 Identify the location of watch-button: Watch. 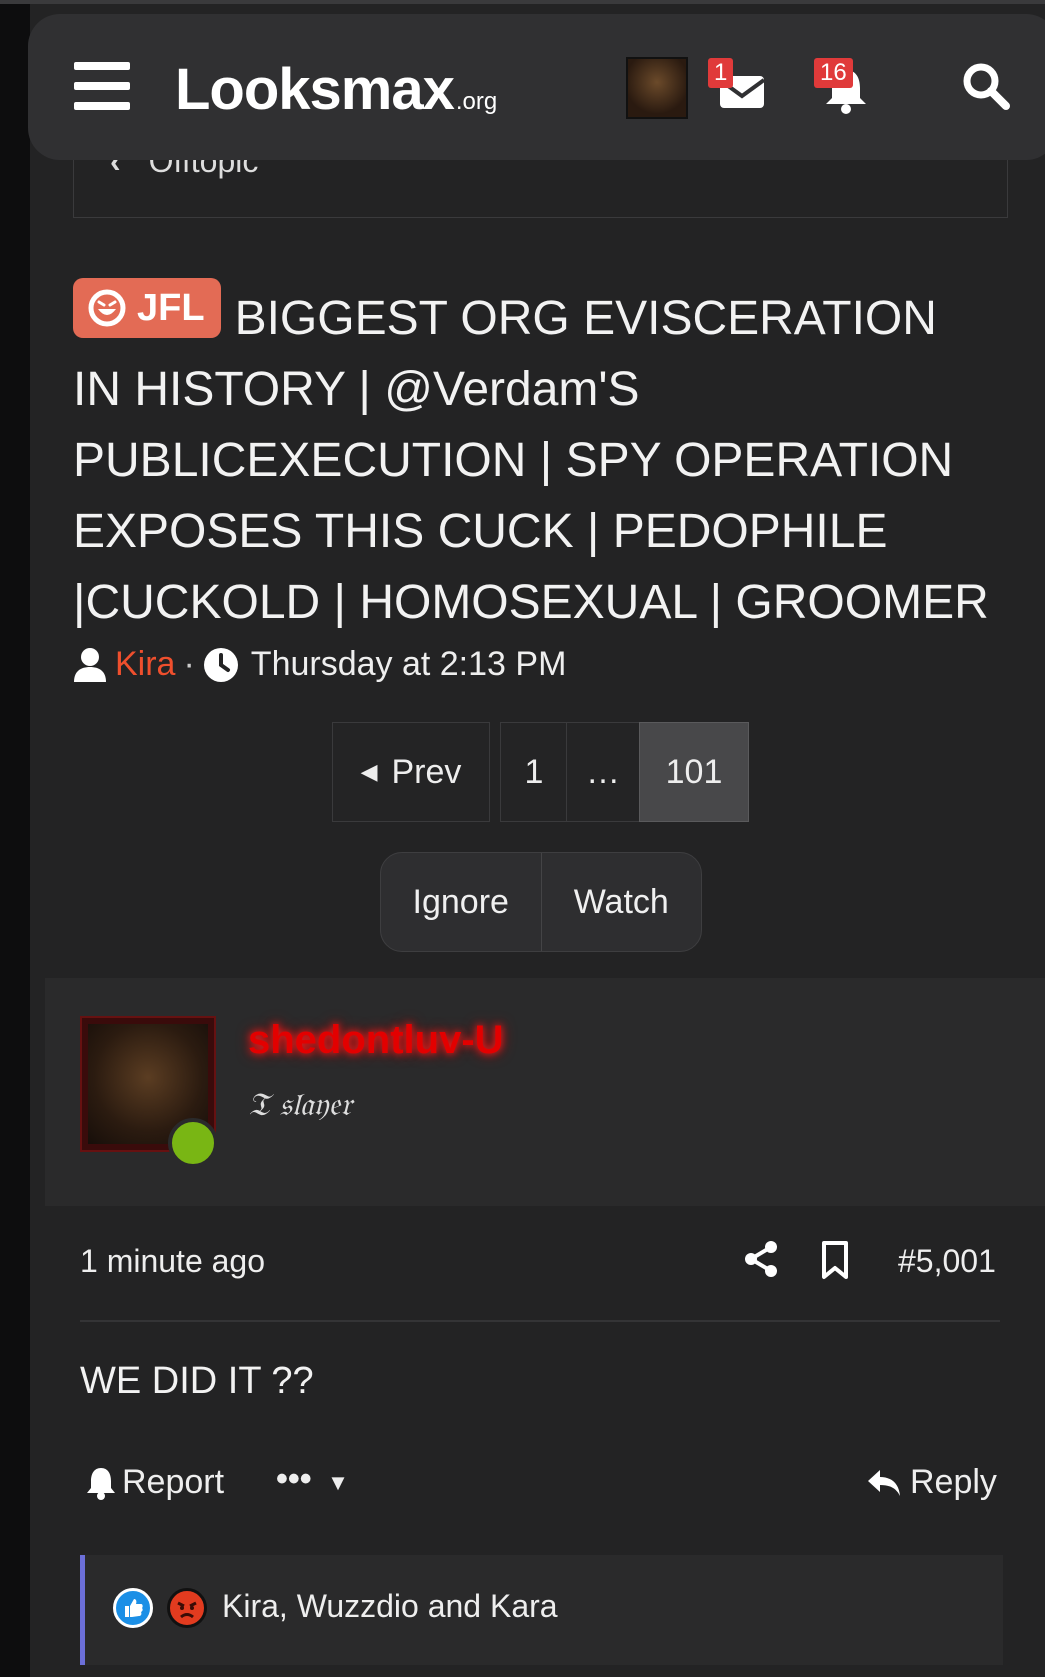
(621, 902).